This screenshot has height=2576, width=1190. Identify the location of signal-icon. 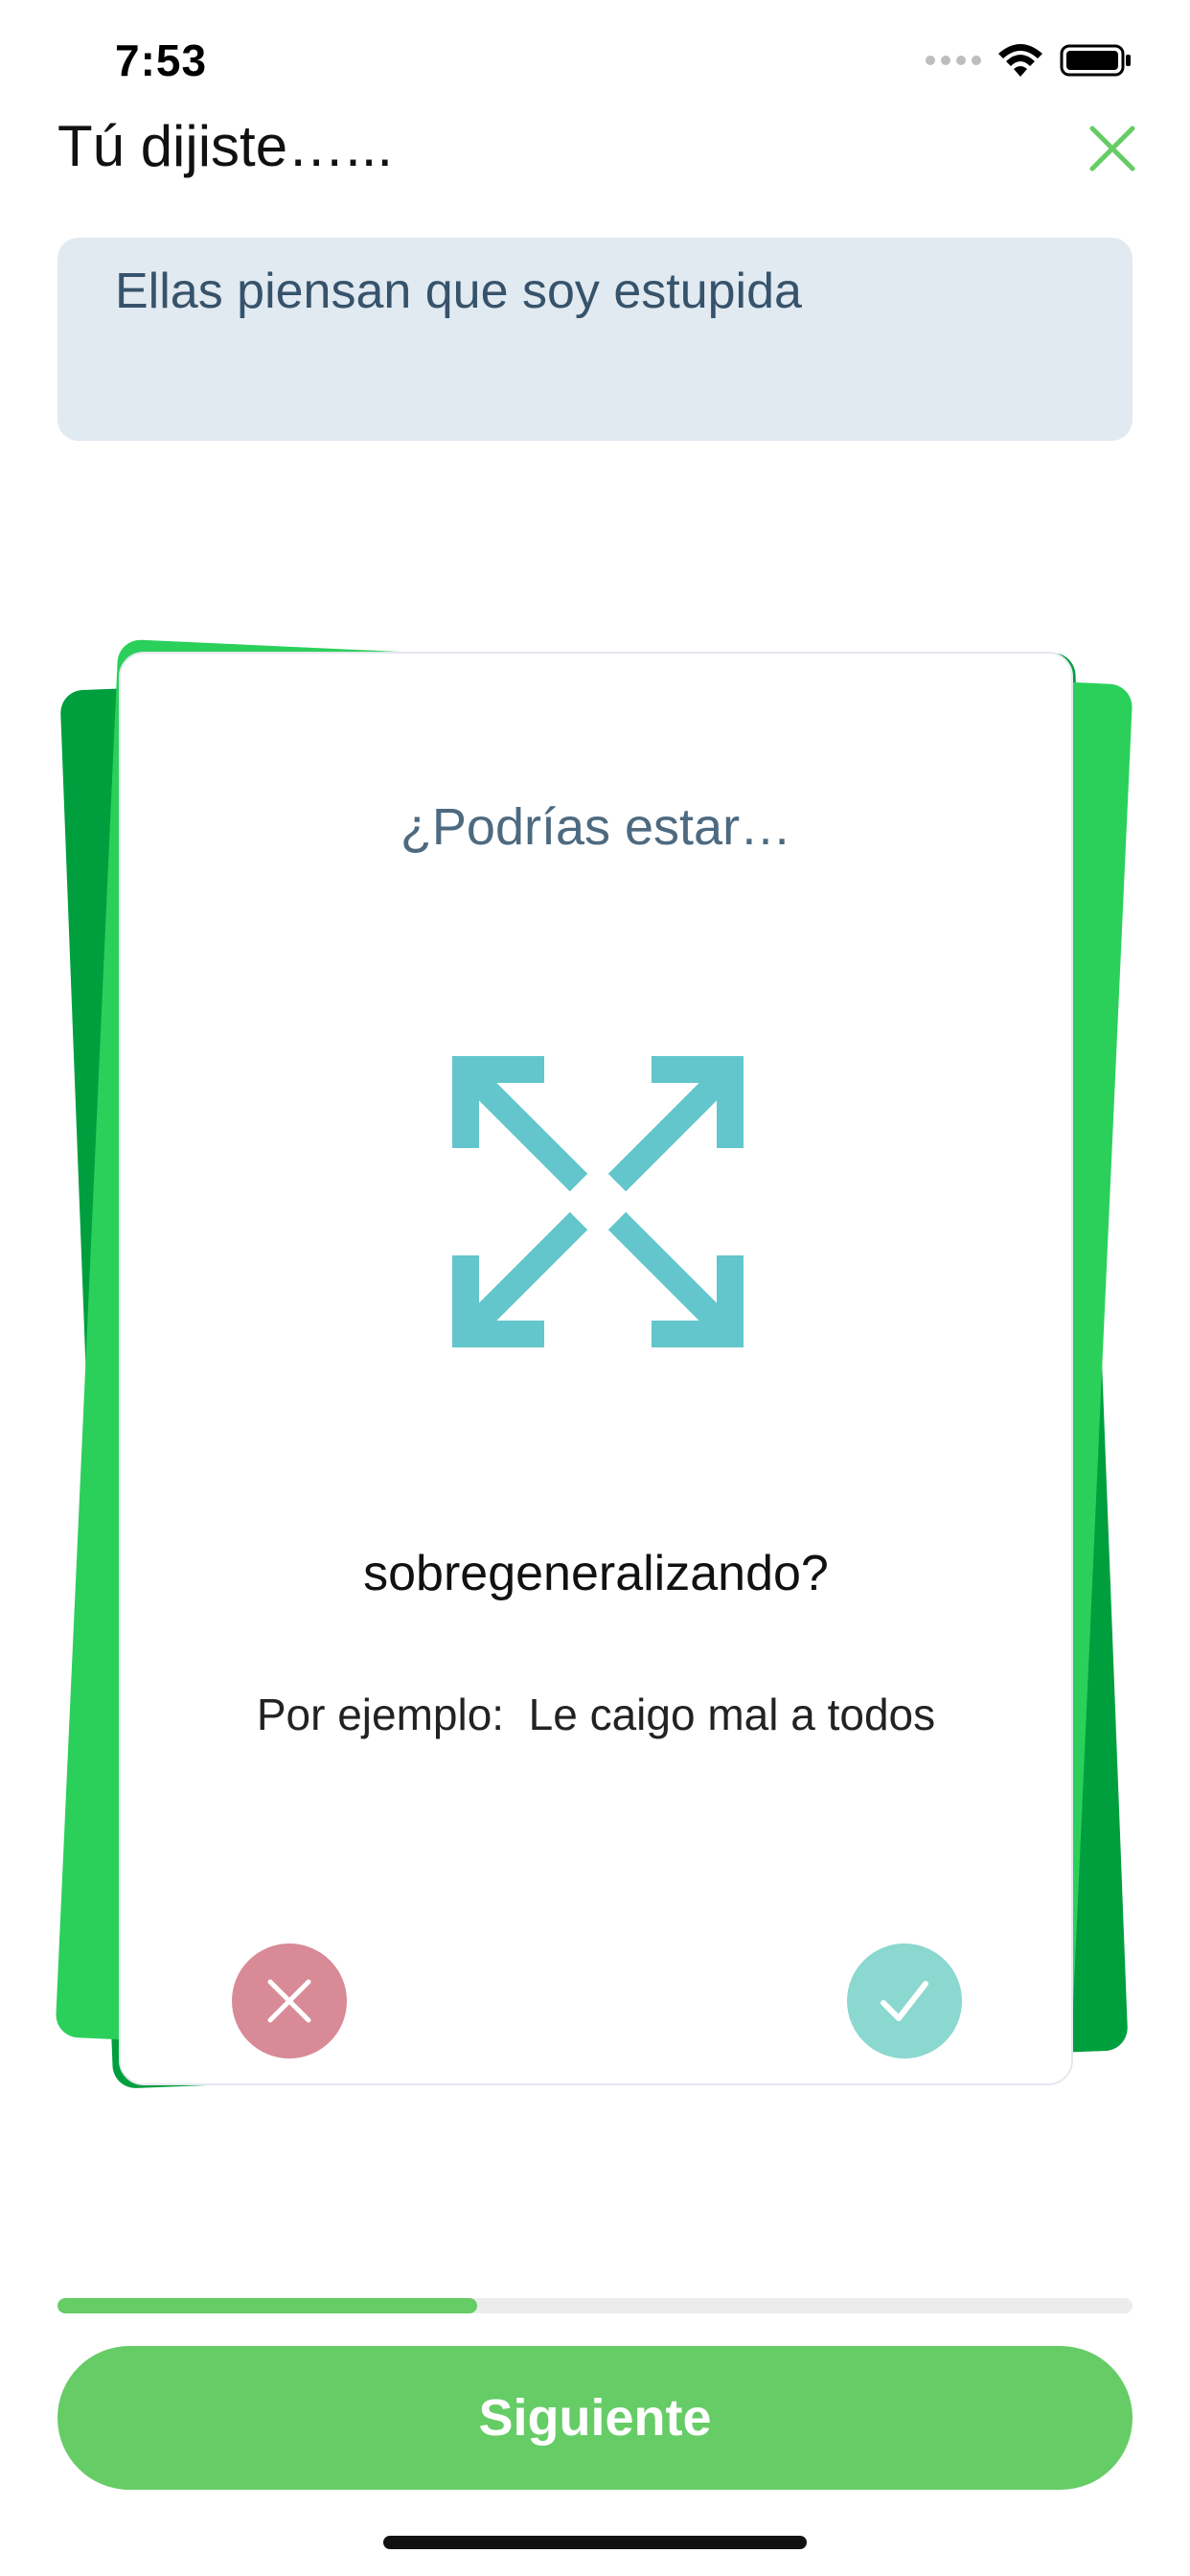
(953, 60).